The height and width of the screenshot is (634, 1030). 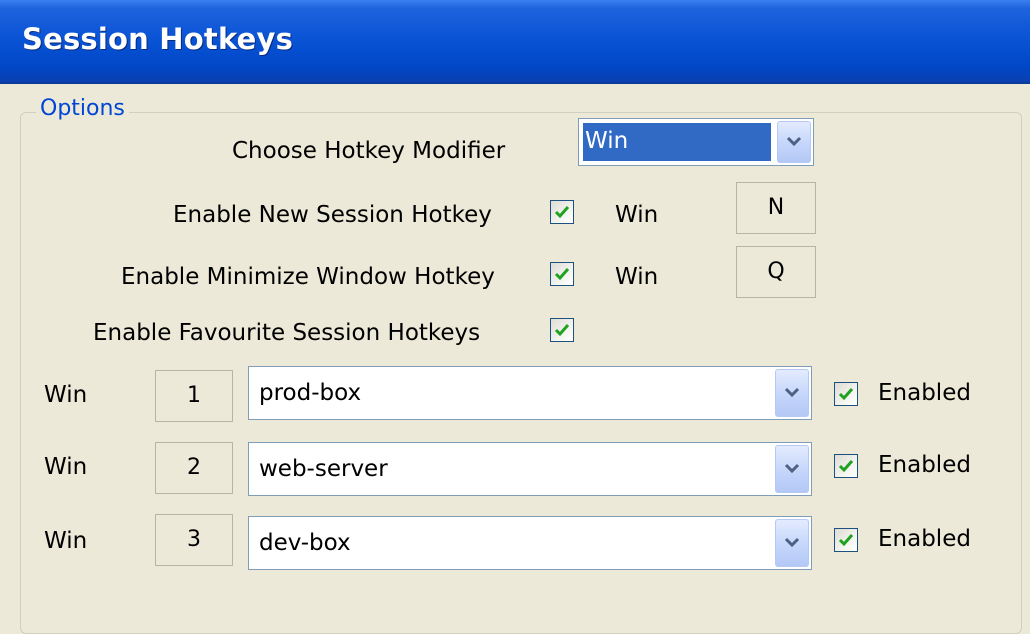 I want to click on favourite-row-2-enabled-checkbox, so click(x=846, y=466).